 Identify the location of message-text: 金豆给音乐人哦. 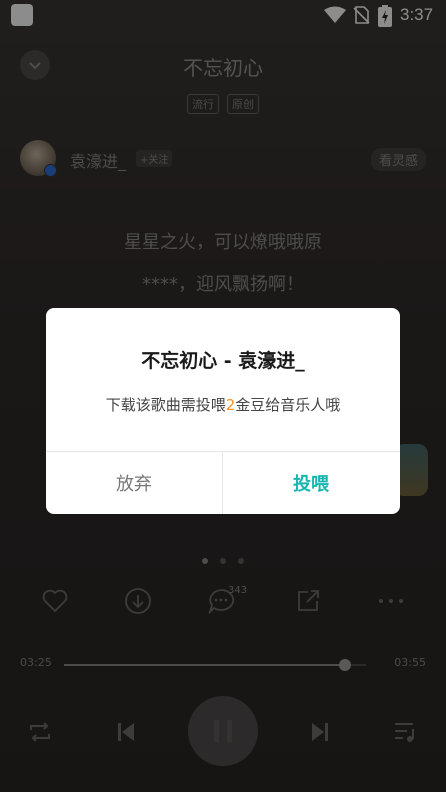
(288, 405).